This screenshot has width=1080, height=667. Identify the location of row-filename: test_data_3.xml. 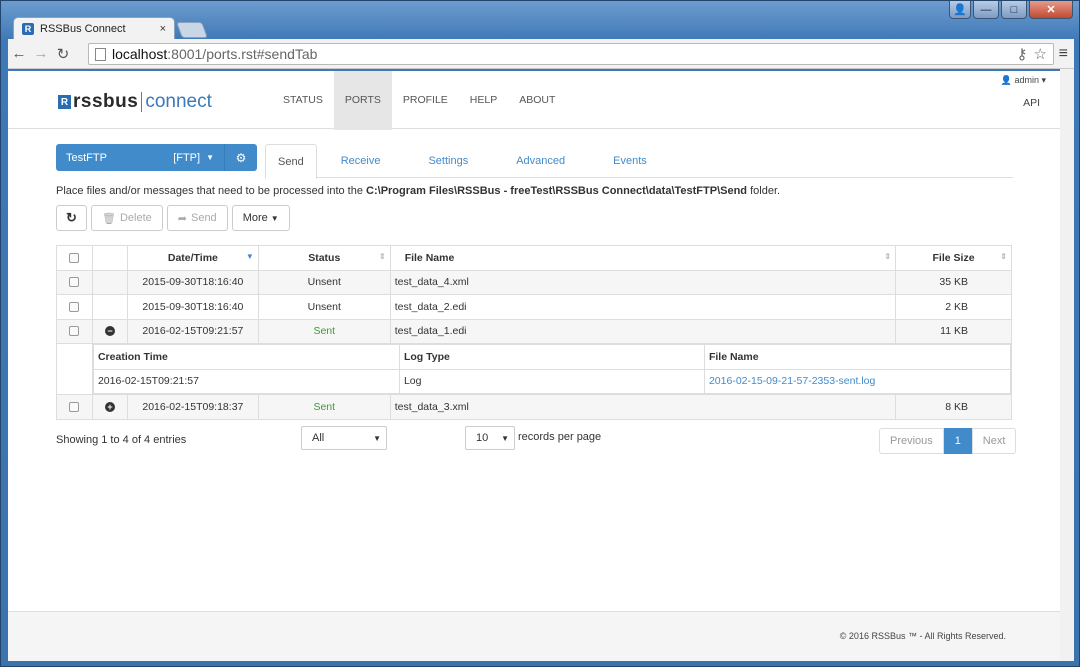
(643, 407).